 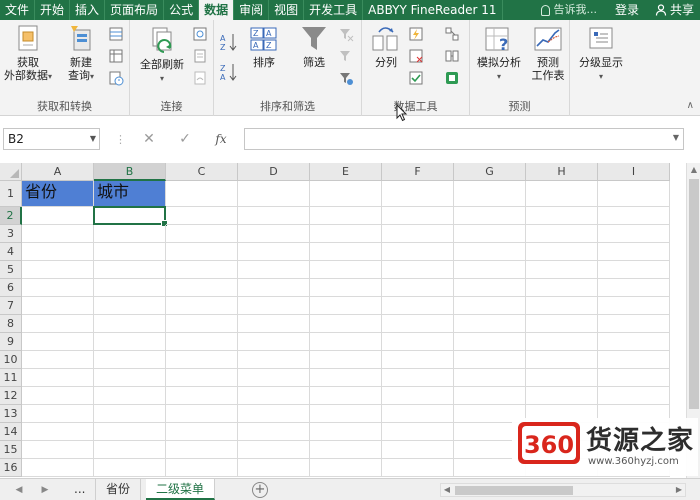 What do you see at coordinates (202, 252) in the screenshot?
I see `cell-c4` at bounding box center [202, 252].